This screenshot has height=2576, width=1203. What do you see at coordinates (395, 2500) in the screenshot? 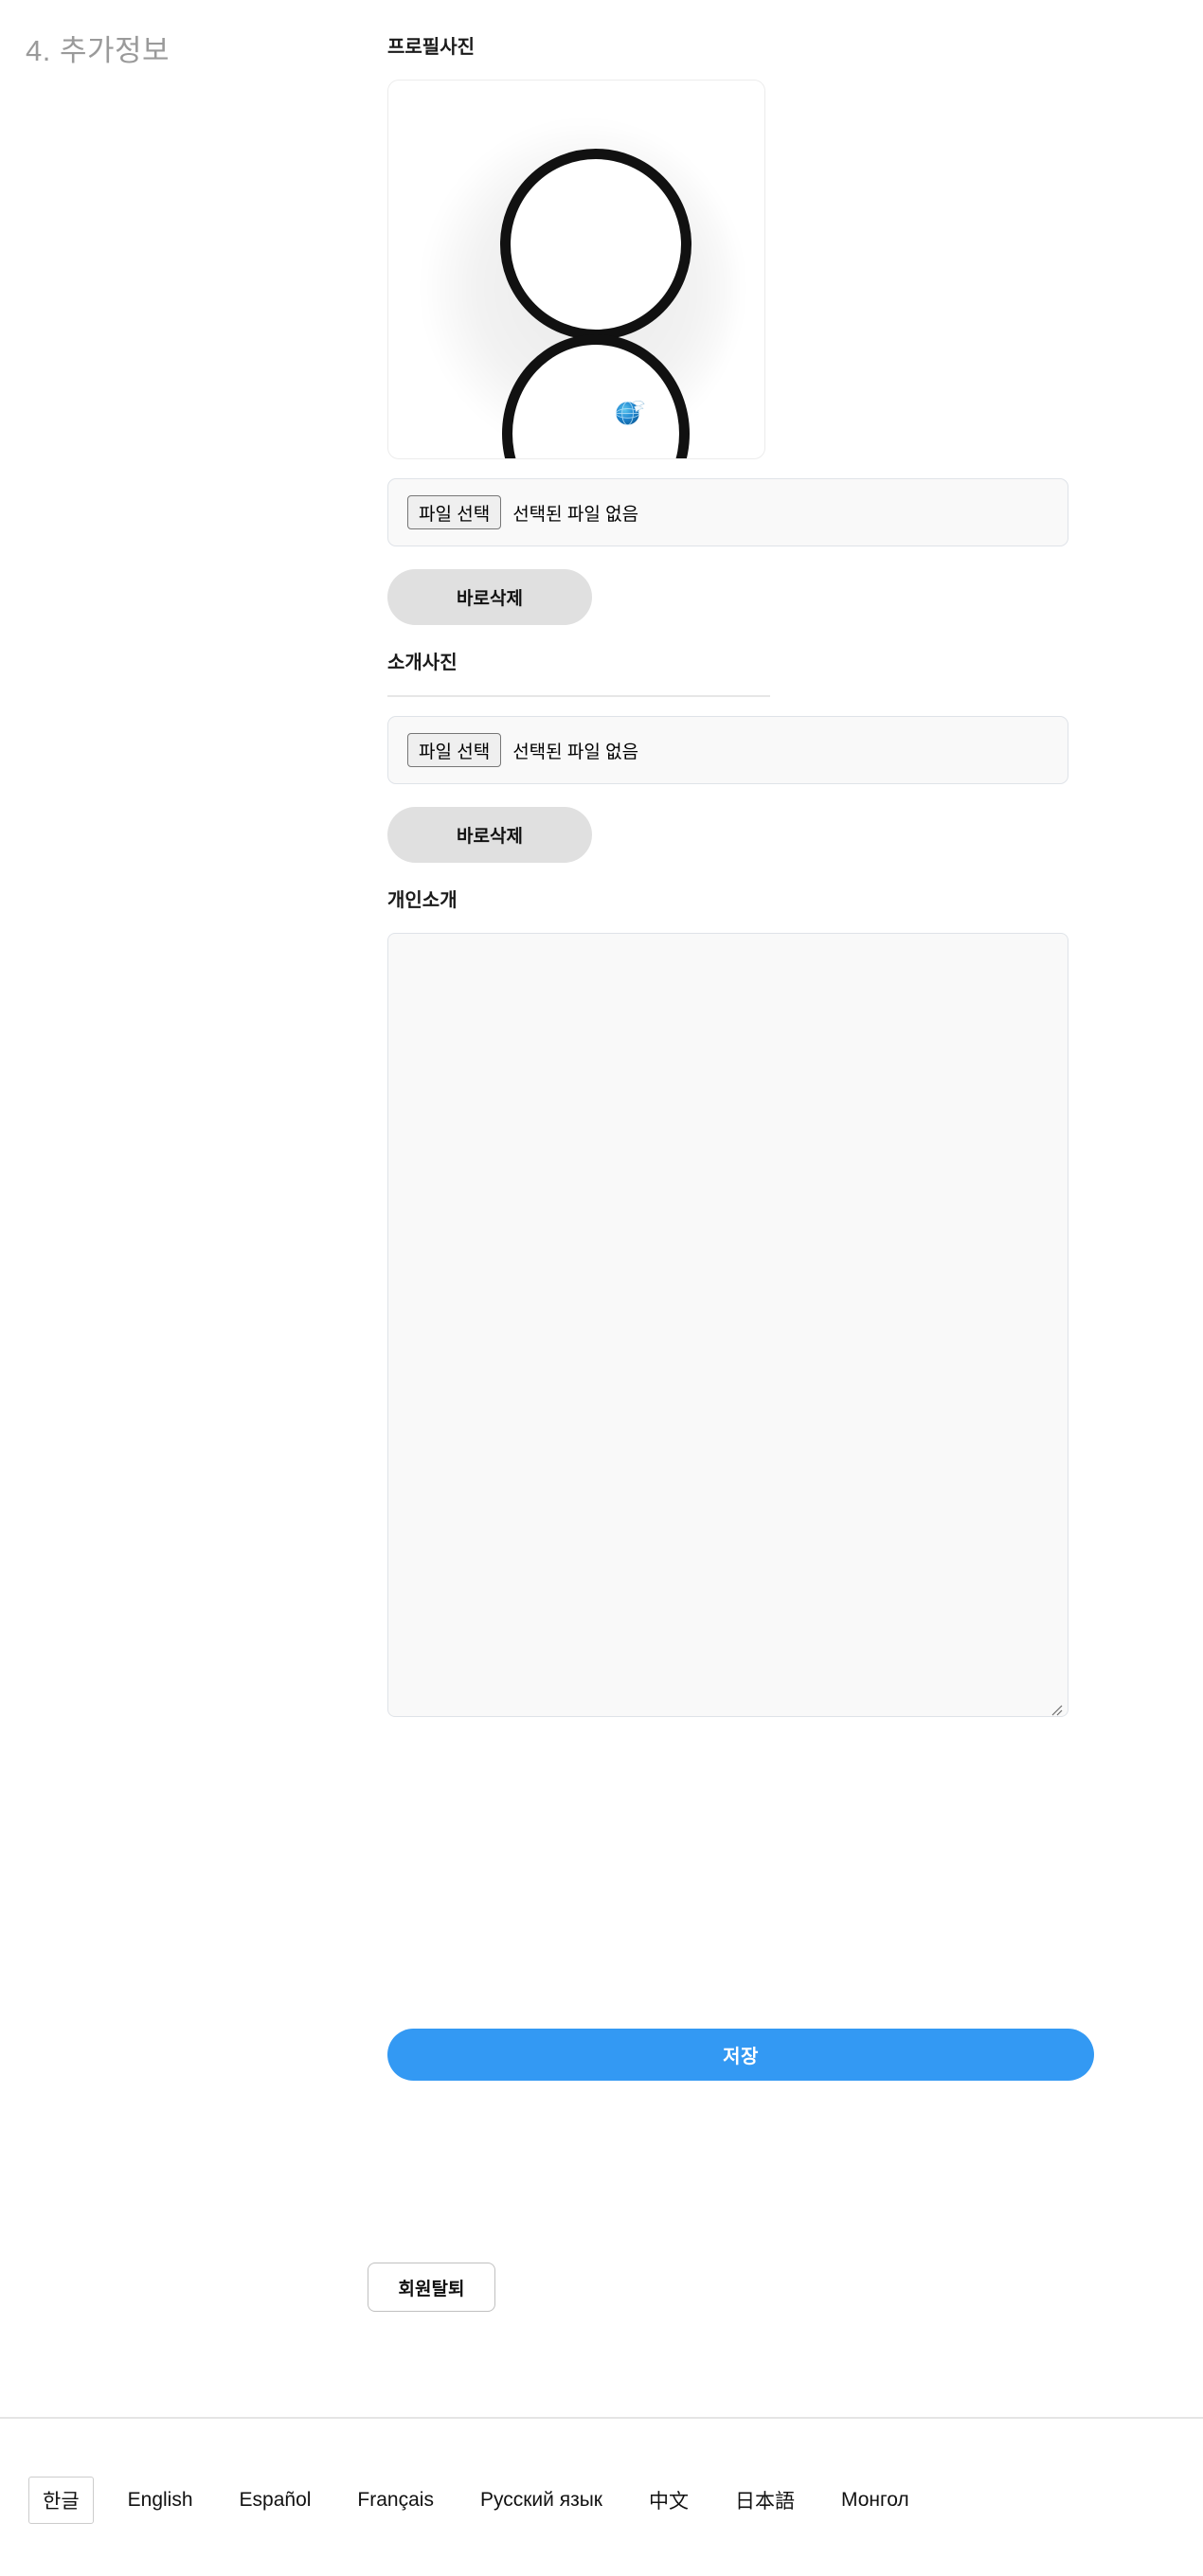
I see `language-option-3: Français` at bounding box center [395, 2500].